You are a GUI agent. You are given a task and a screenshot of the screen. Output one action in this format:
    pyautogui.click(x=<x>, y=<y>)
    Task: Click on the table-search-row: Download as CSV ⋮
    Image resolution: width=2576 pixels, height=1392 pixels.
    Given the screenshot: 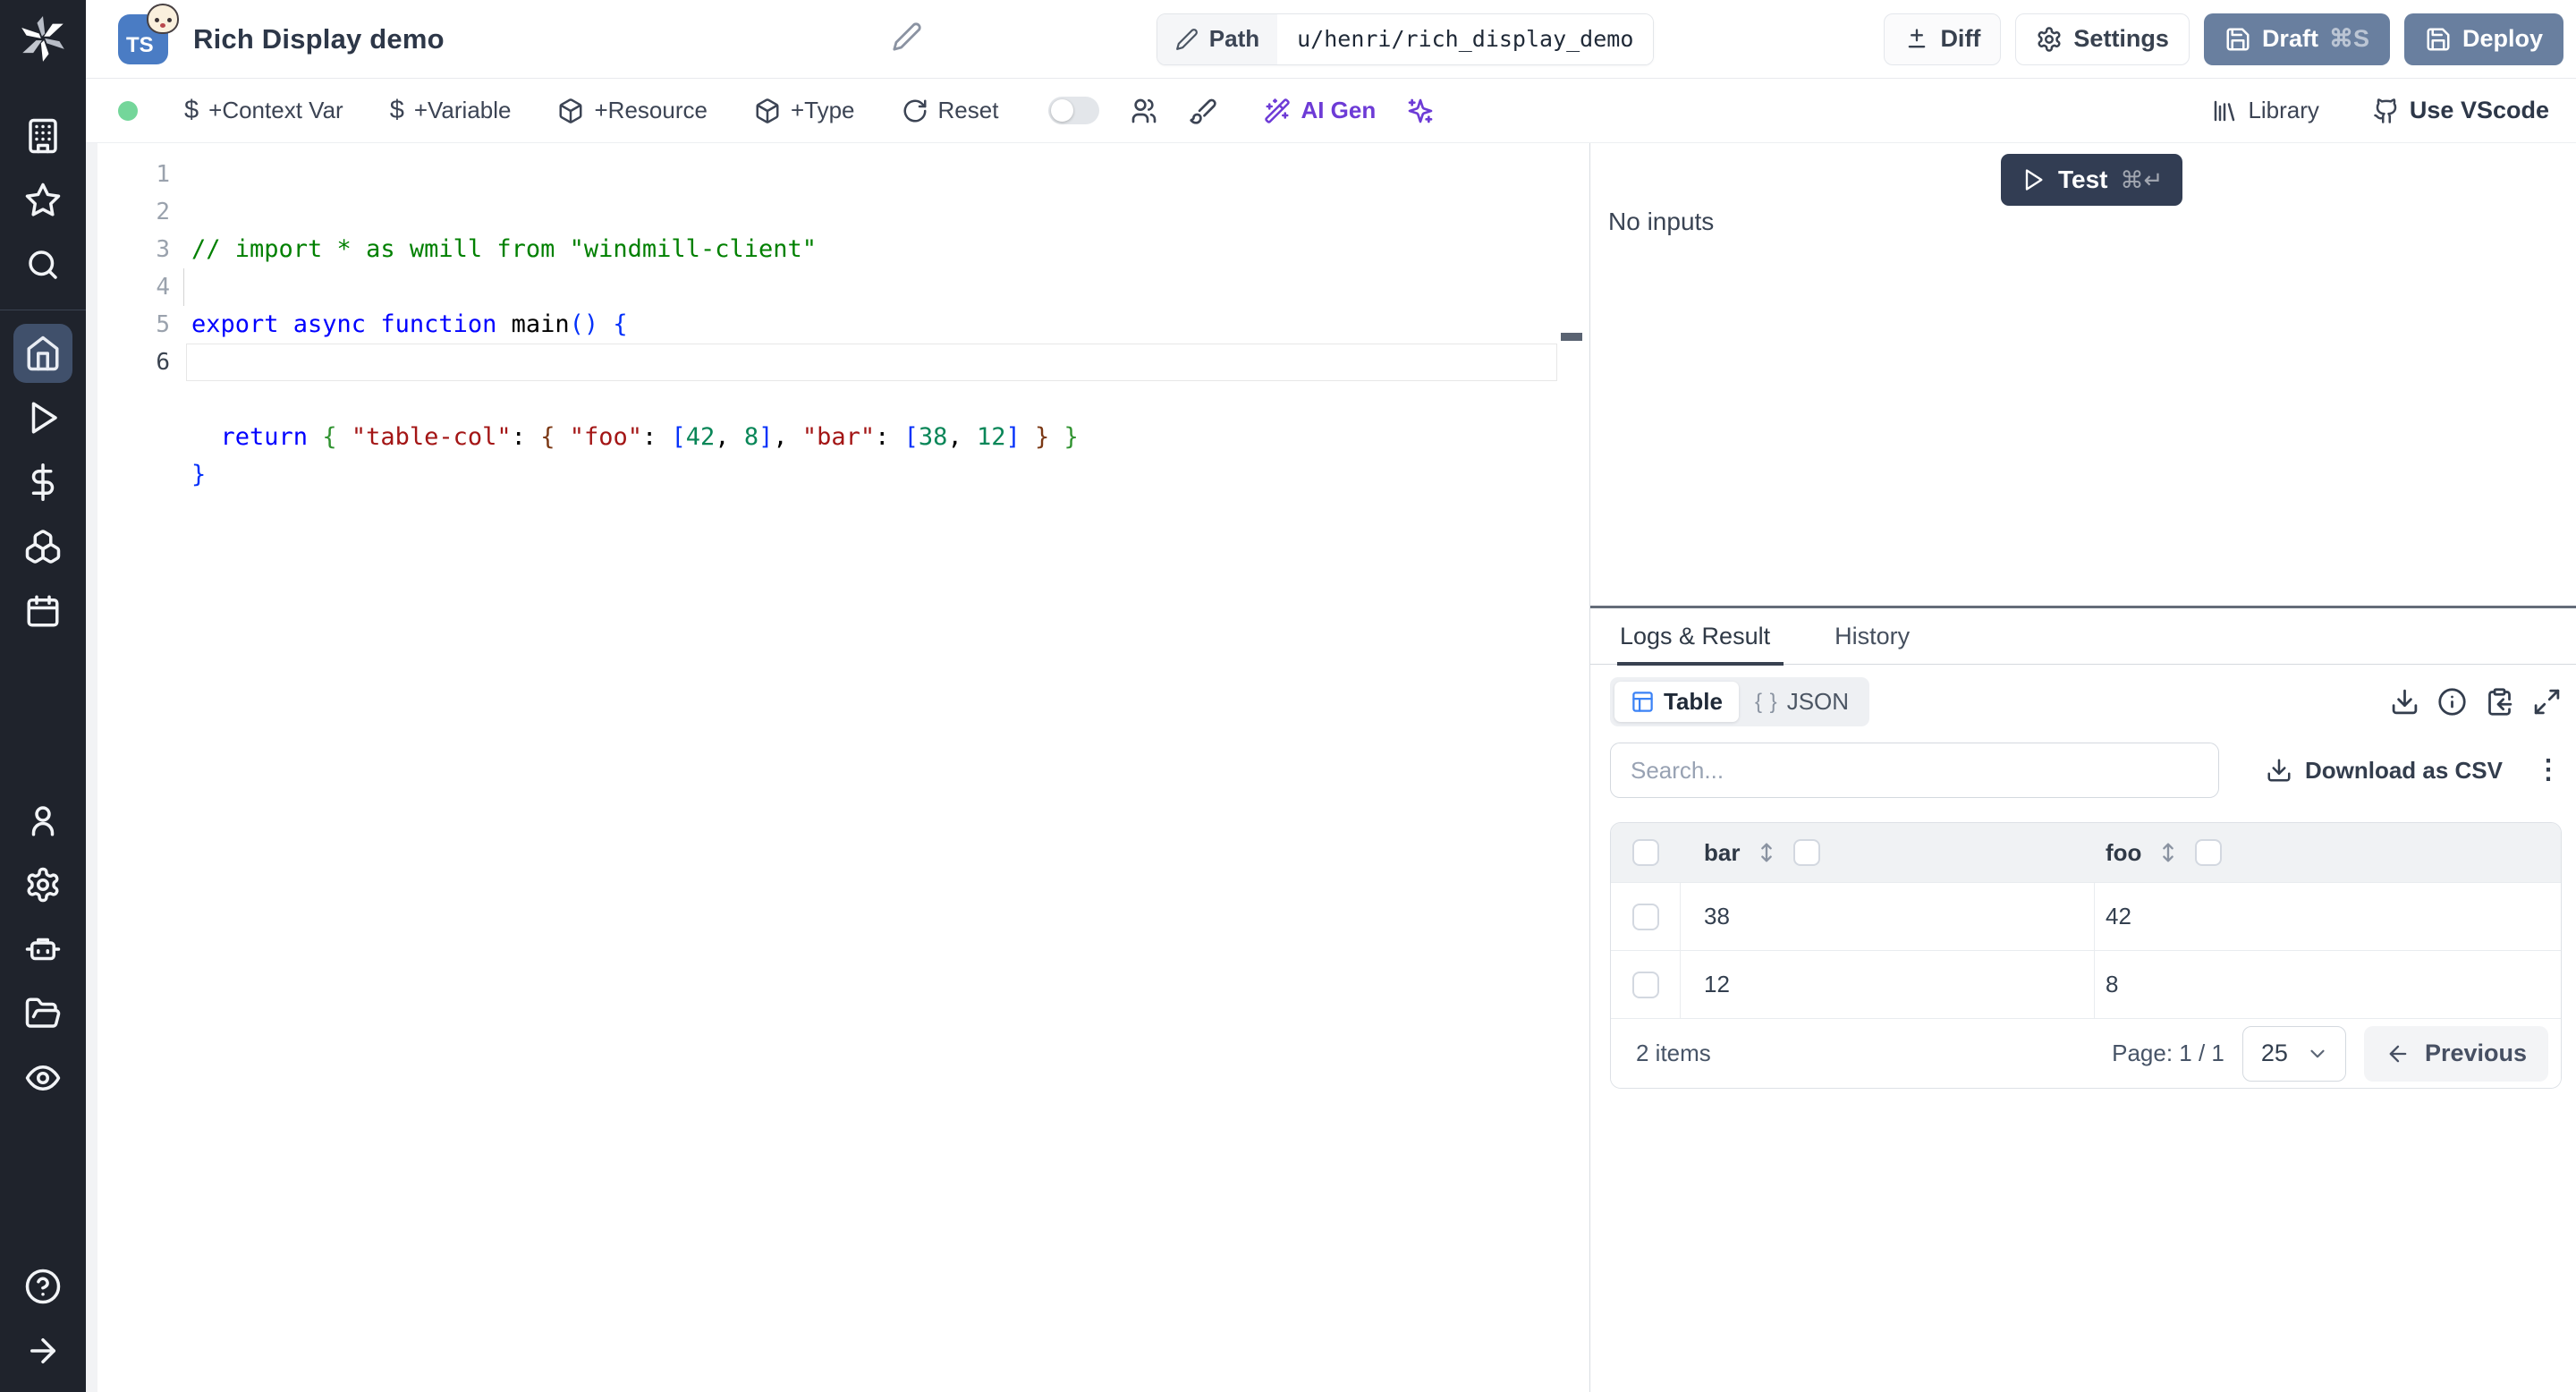 What is the action you would take?
    pyautogui.click(x=2086, y=770)
    